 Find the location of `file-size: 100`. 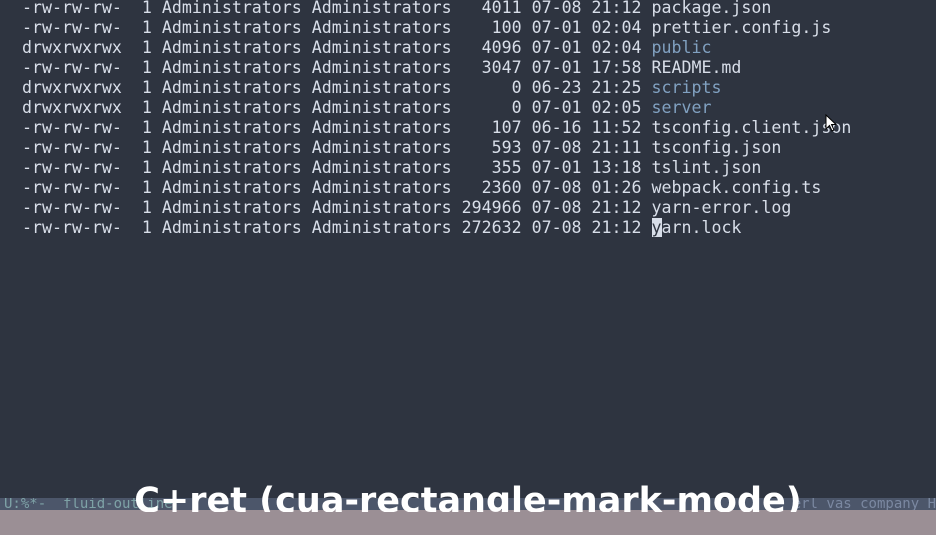

file-size: 100 is located at coordinates (491, 27).